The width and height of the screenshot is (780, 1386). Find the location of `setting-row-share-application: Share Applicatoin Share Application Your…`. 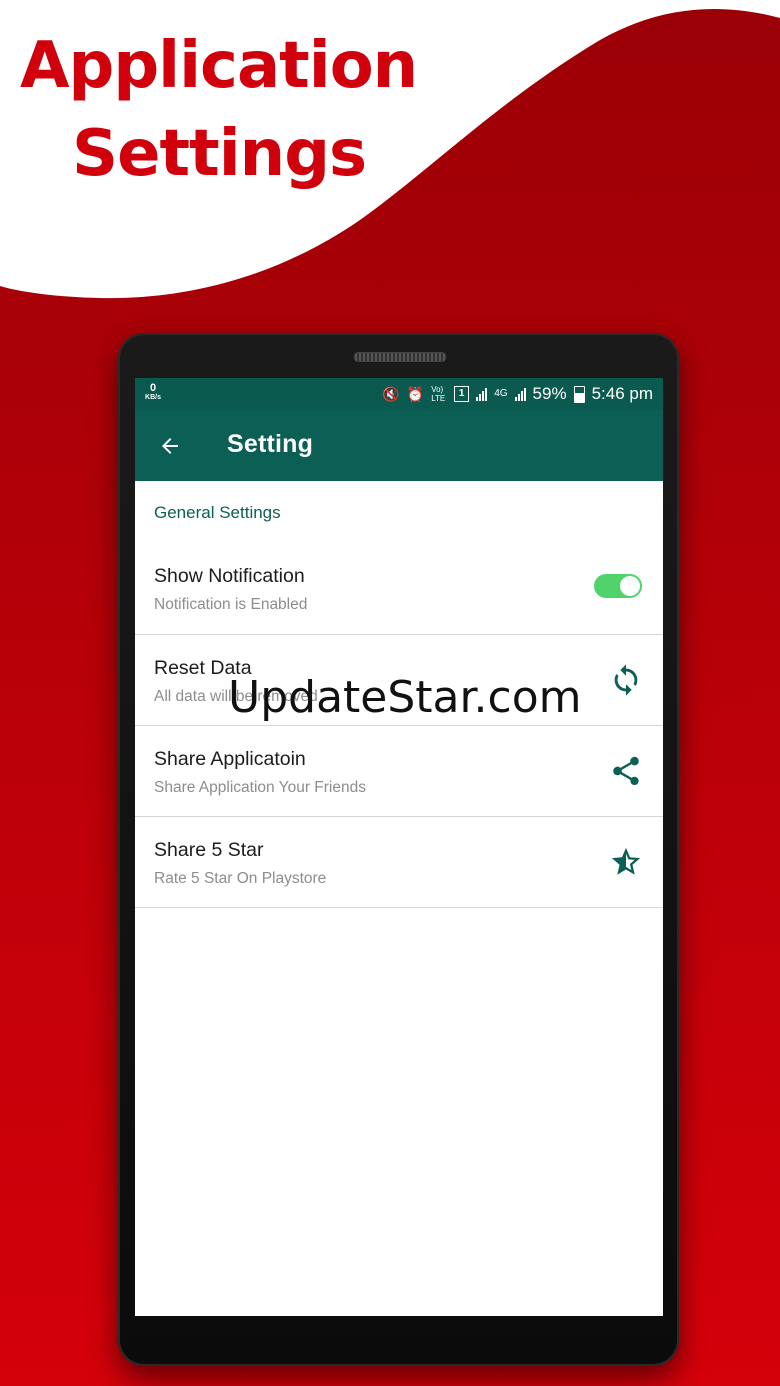

setting-row-share-application: Share Applicatoin Share Application Your… is located at coordinates (399, 771).